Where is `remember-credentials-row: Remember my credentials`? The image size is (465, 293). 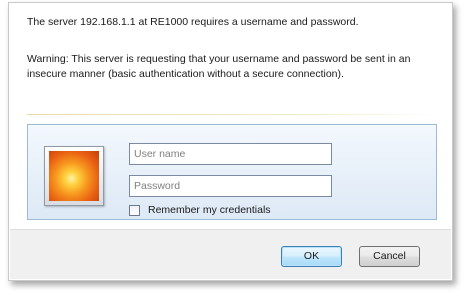
remember-credentials-row: Remember my credentials is located at coordinates (200, 210).